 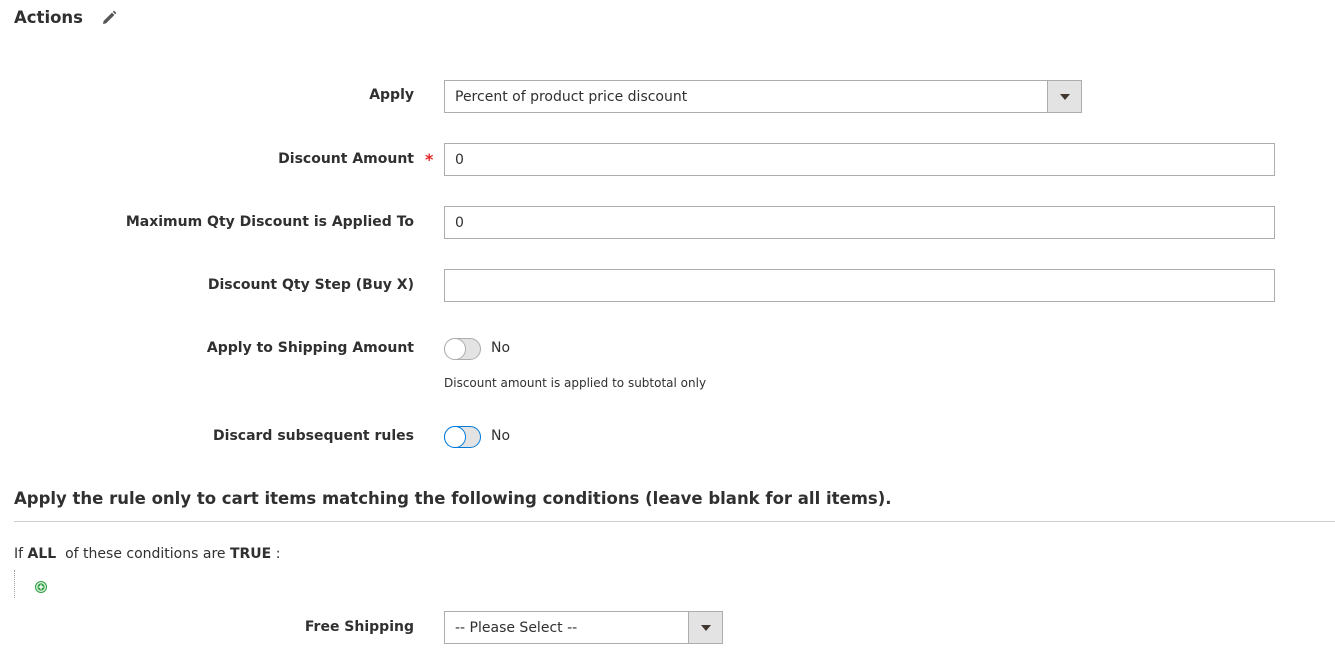 I want to click on free-shipping-label: Free Shipping, so click(x=359, y=627).